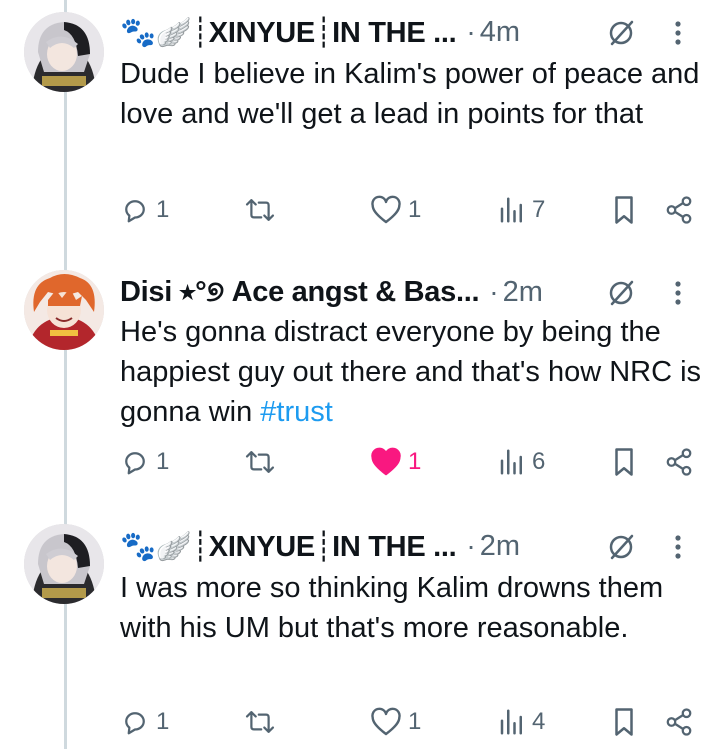  I want to click on action-bar: 1 1 6, so click(419, 462).